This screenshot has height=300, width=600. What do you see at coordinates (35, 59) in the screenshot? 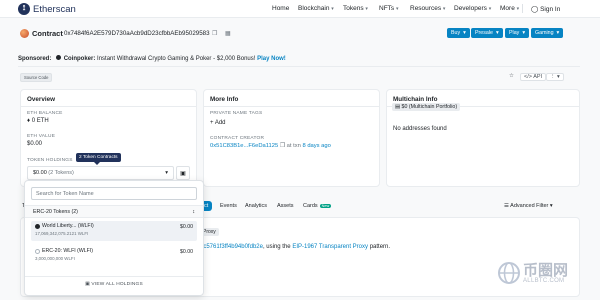
I see `sponsored-label: Sponsored:` at bounding box center [35, 59].